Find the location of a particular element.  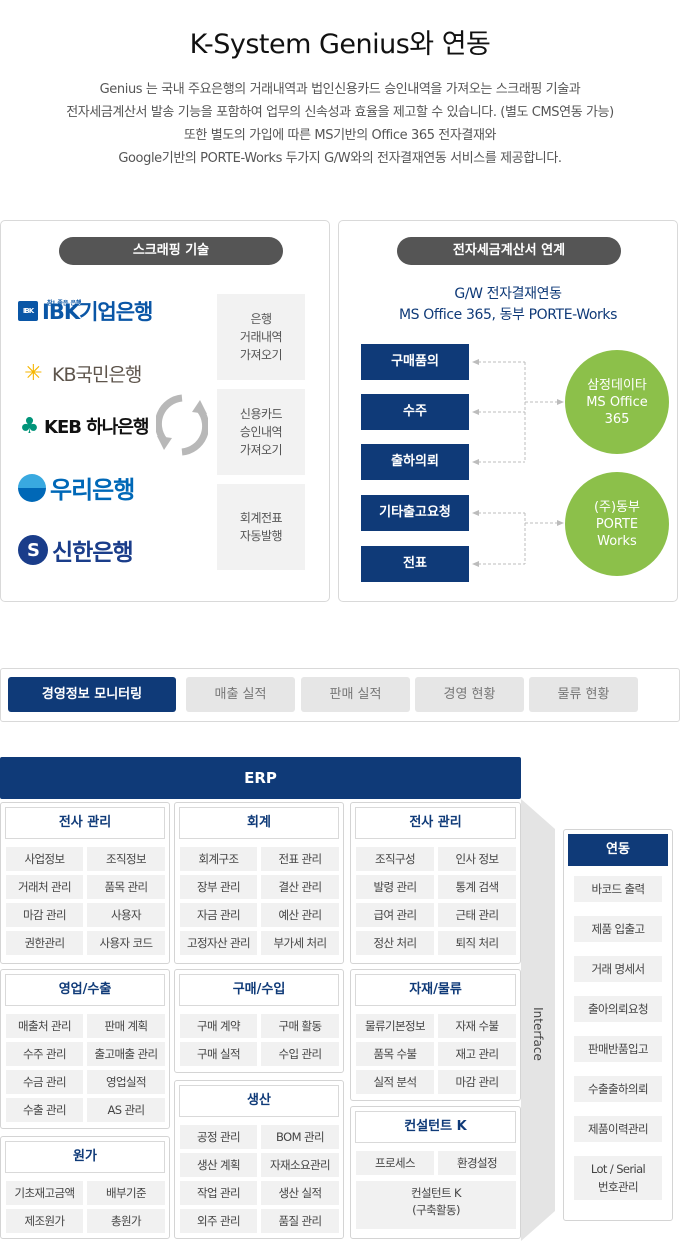

module-item: 부가세 처리 is located at coordinates (300, 943).